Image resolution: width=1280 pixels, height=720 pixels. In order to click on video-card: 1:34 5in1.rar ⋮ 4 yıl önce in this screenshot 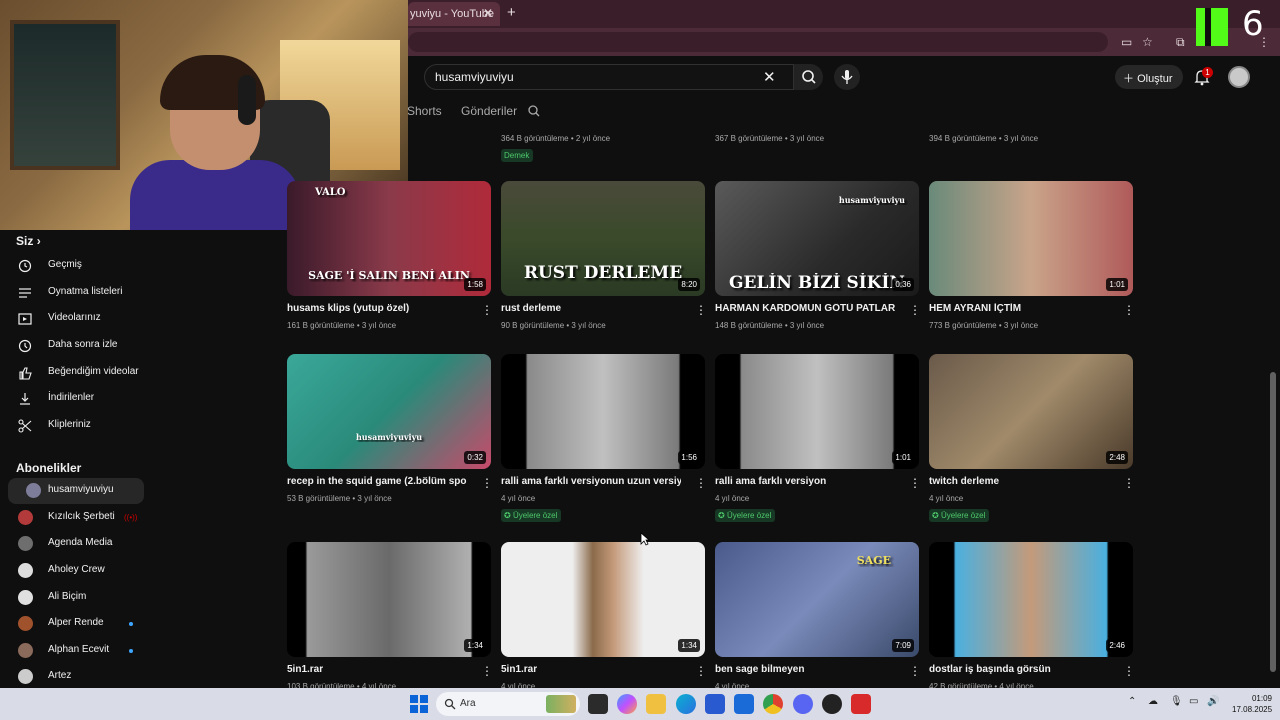, I will do `click(604, 616)`.